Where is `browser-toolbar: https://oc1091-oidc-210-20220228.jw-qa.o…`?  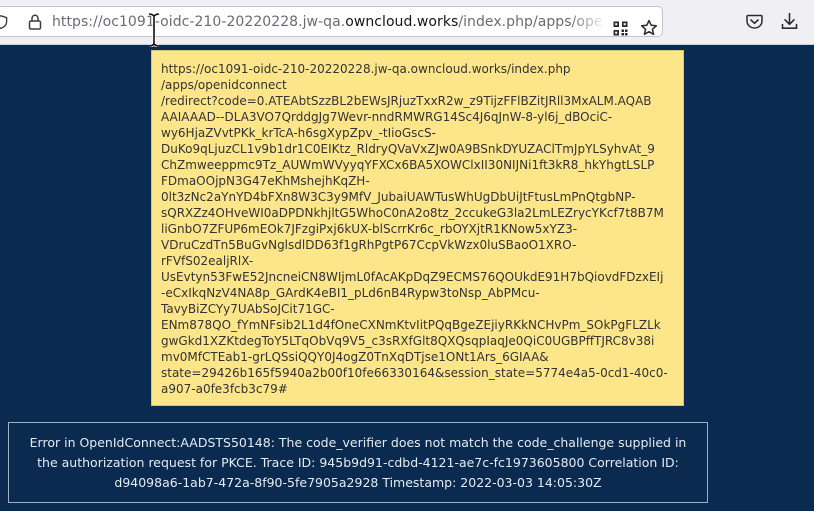 browser-toolbar: https://oc1091-oidc-210-20220228.jw-qa.o… is located at coordinates (407, 23).